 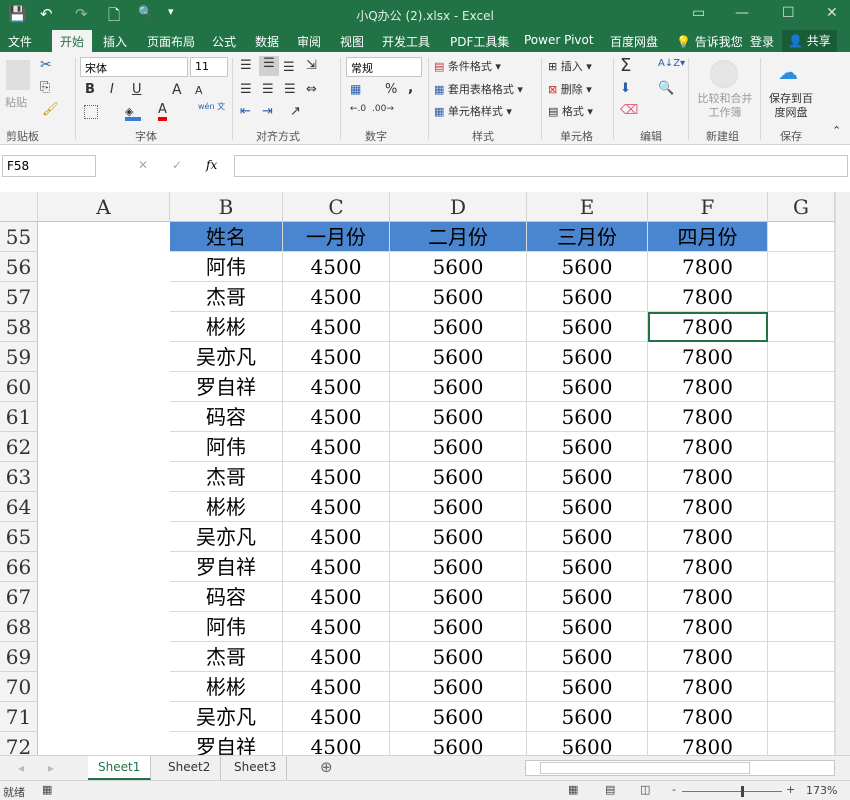 I want to click on align-bottom-icon: ☰, so click(x=289, y=67).